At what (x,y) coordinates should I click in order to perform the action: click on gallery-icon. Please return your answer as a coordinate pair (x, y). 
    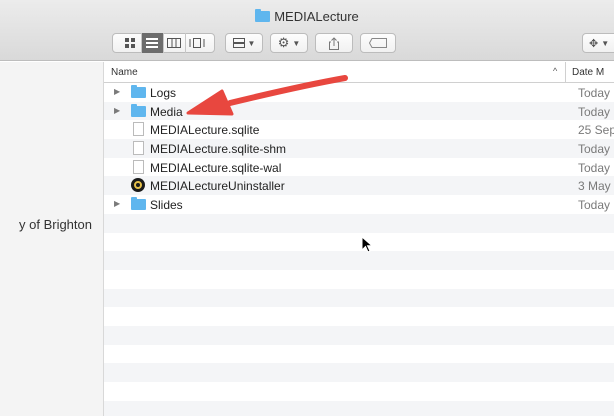
    Looking at the image, I should click on (196, 43).